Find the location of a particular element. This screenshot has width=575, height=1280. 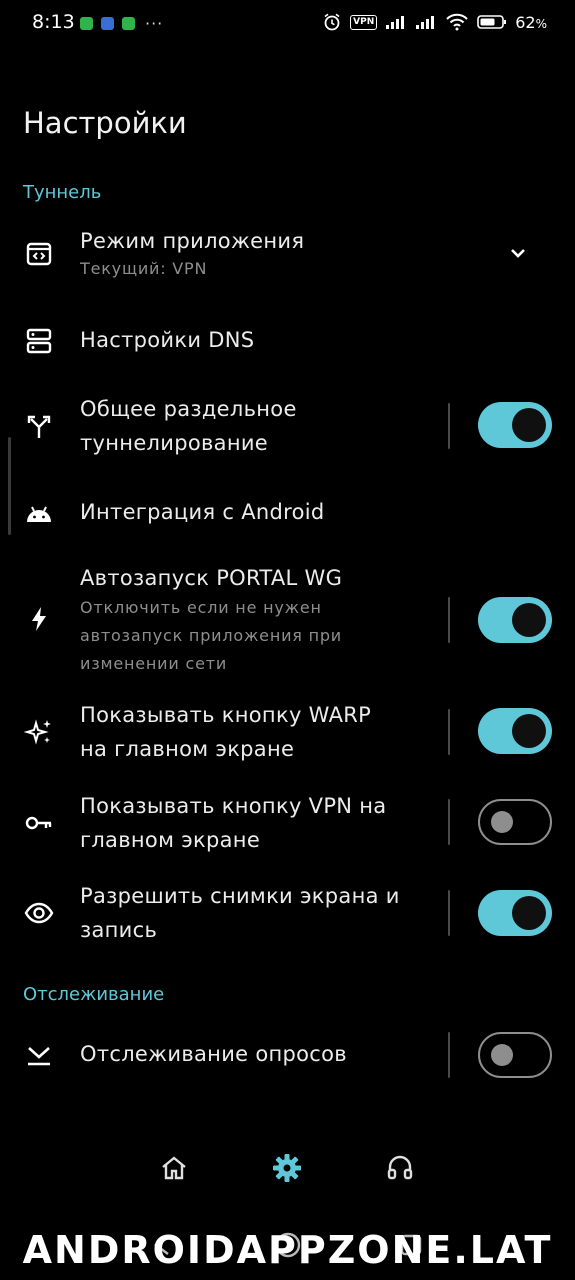

setting-screenshots: Разрешить снимки экрана и запись is located at coordinates (287, 914).